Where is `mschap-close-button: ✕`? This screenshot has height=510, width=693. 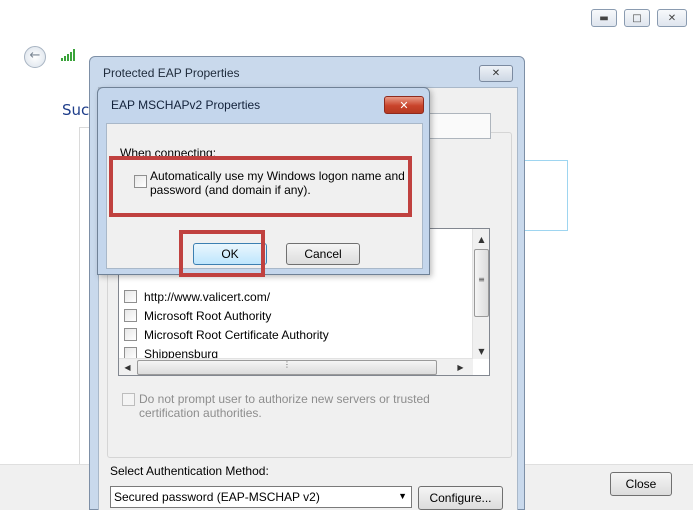 mschap-close-button: ✕ is located at coordinates (404, 105).